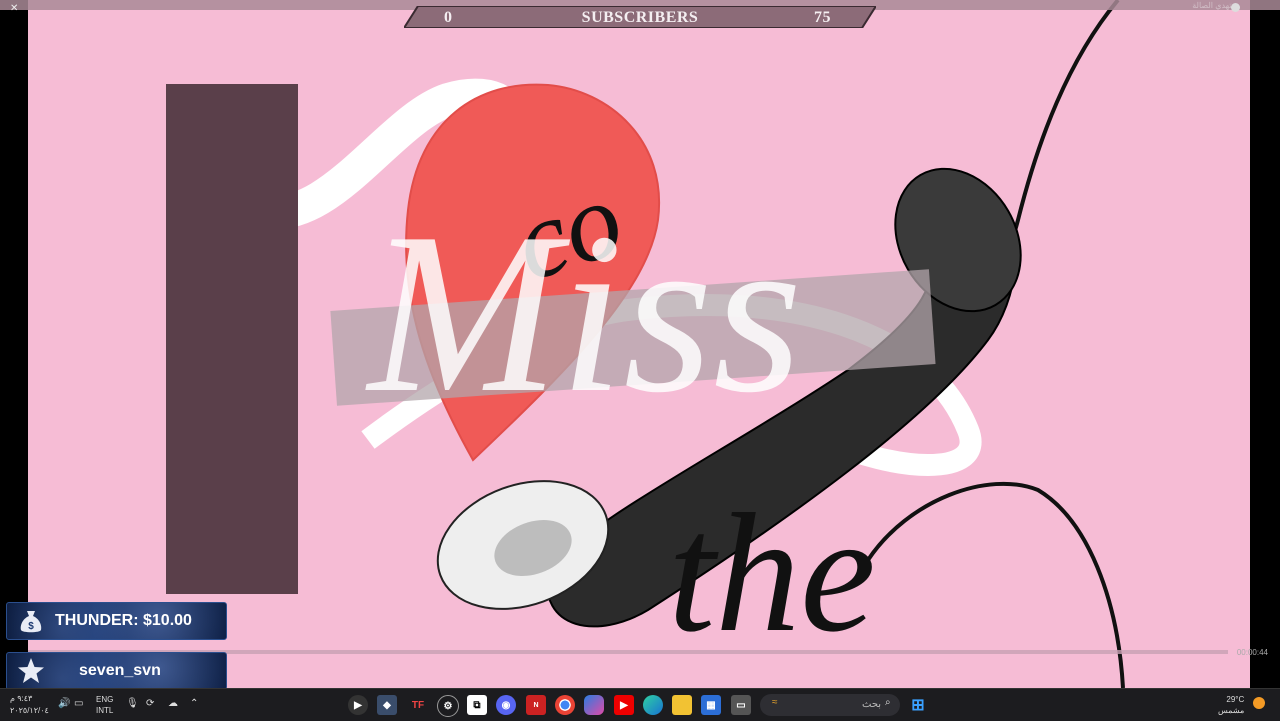 This screenshot has width=1280, height=721. Describe the element at coordinates (1259, 703) in the screenshot. I see `sun-icon` at that location.